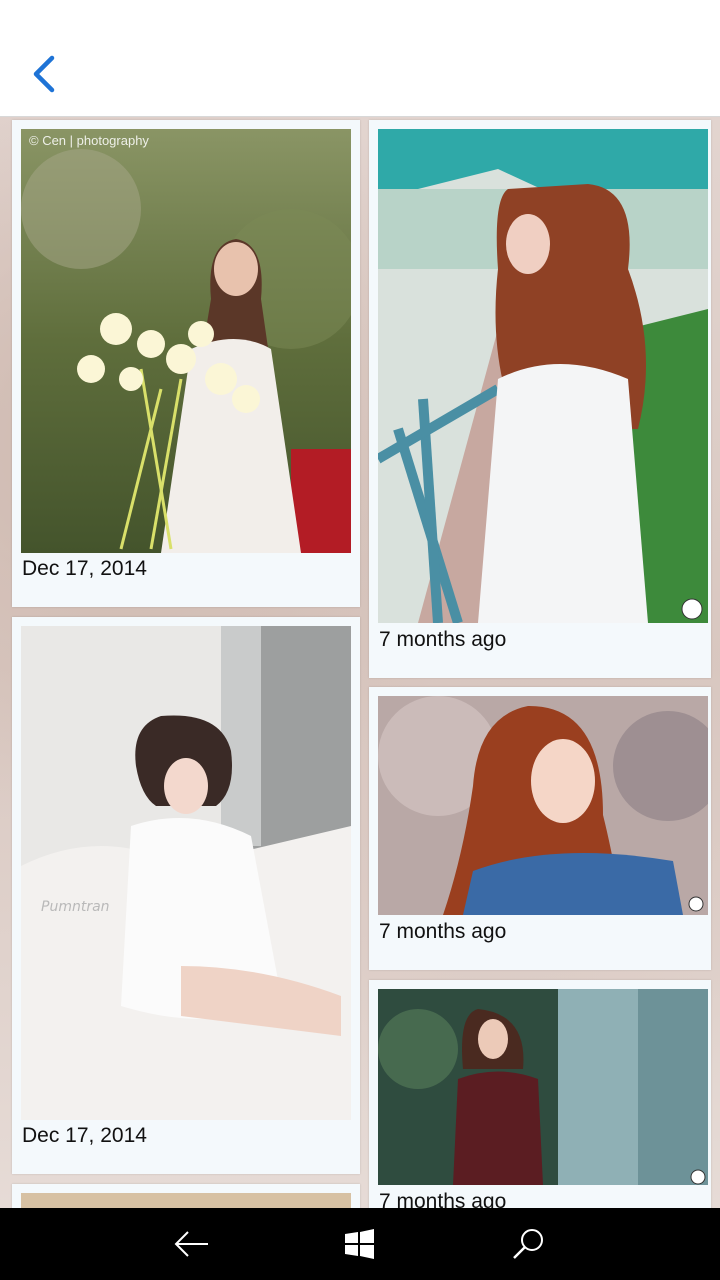 This screenshot has height=1280, width=720. Describe the element at coordinates (89, 140) in the screenshot. I see `photo-watermark: © Cen | photography` at that location.